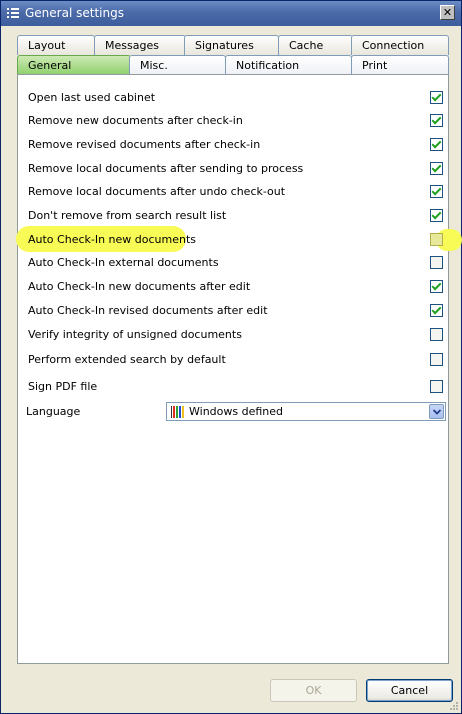 The width and height of the screenshot is (462, 714). I want to click on ok-button: OK, so click(313, 690).